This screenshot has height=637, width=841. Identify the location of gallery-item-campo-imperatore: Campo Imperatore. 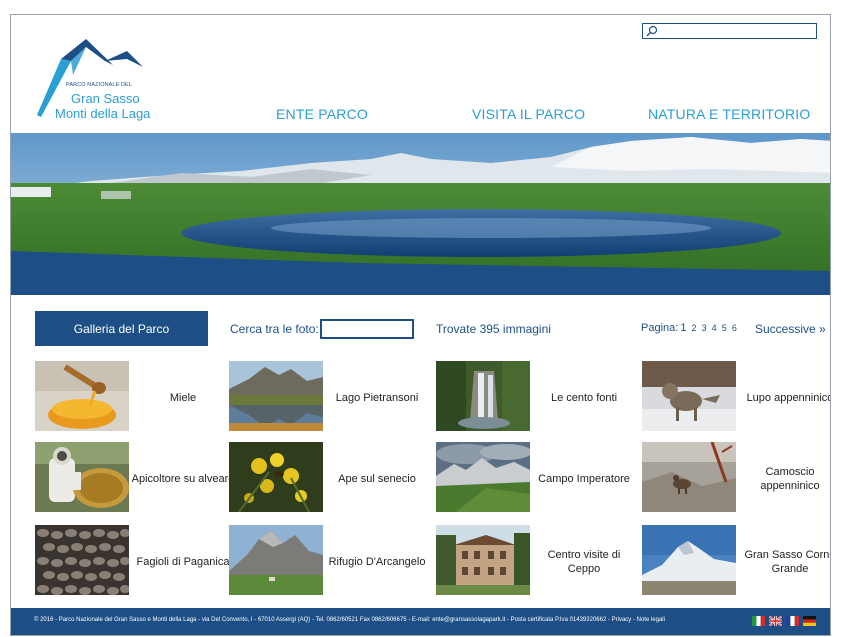
(536, 479).